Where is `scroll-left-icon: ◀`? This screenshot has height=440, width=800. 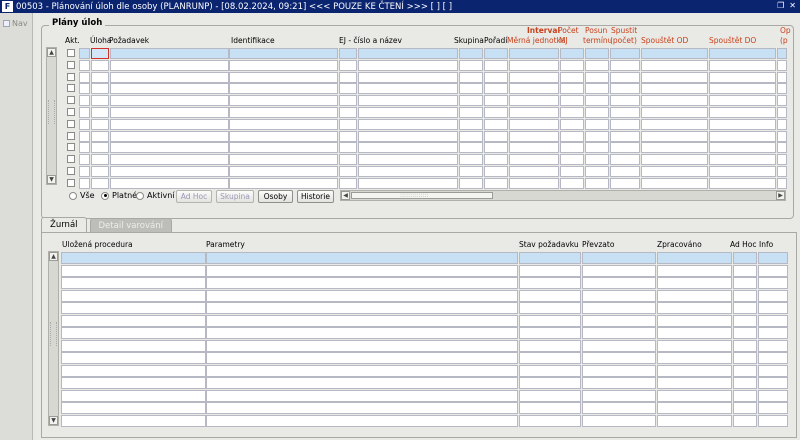 scroll-left-icon: ◀ is located at coordinates (345, 195).